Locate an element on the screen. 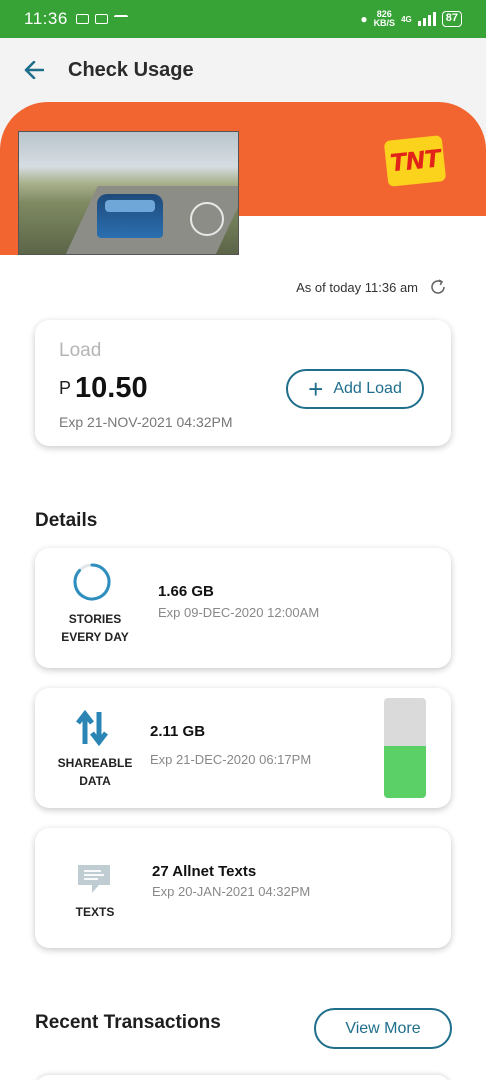 The width and height of the screenshot is (486, 1080). detail-expiry: Exp 20-JAN-2021 04:32PM is located at coordinates (231, 891).